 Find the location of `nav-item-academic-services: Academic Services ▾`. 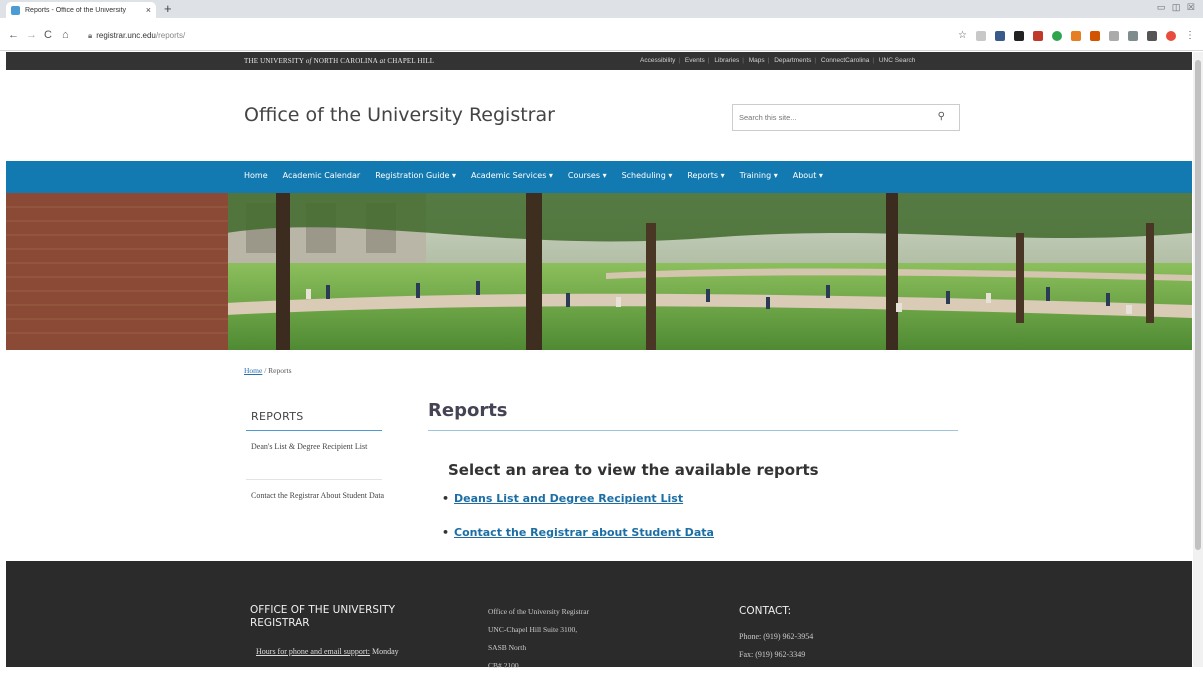

nav-item-academic-services: Academic Services ▾ is located at coordinates (512, 175).